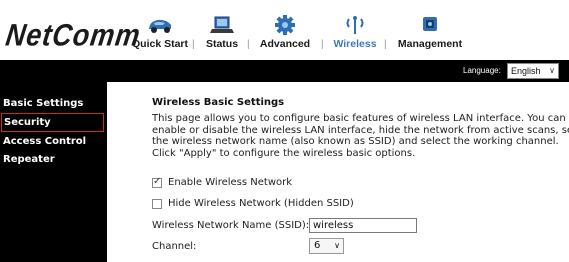 The width and height of the screenshot is (569, 262). I want to click on sidebar-item-access-control: Access Control, so click(52, 141).